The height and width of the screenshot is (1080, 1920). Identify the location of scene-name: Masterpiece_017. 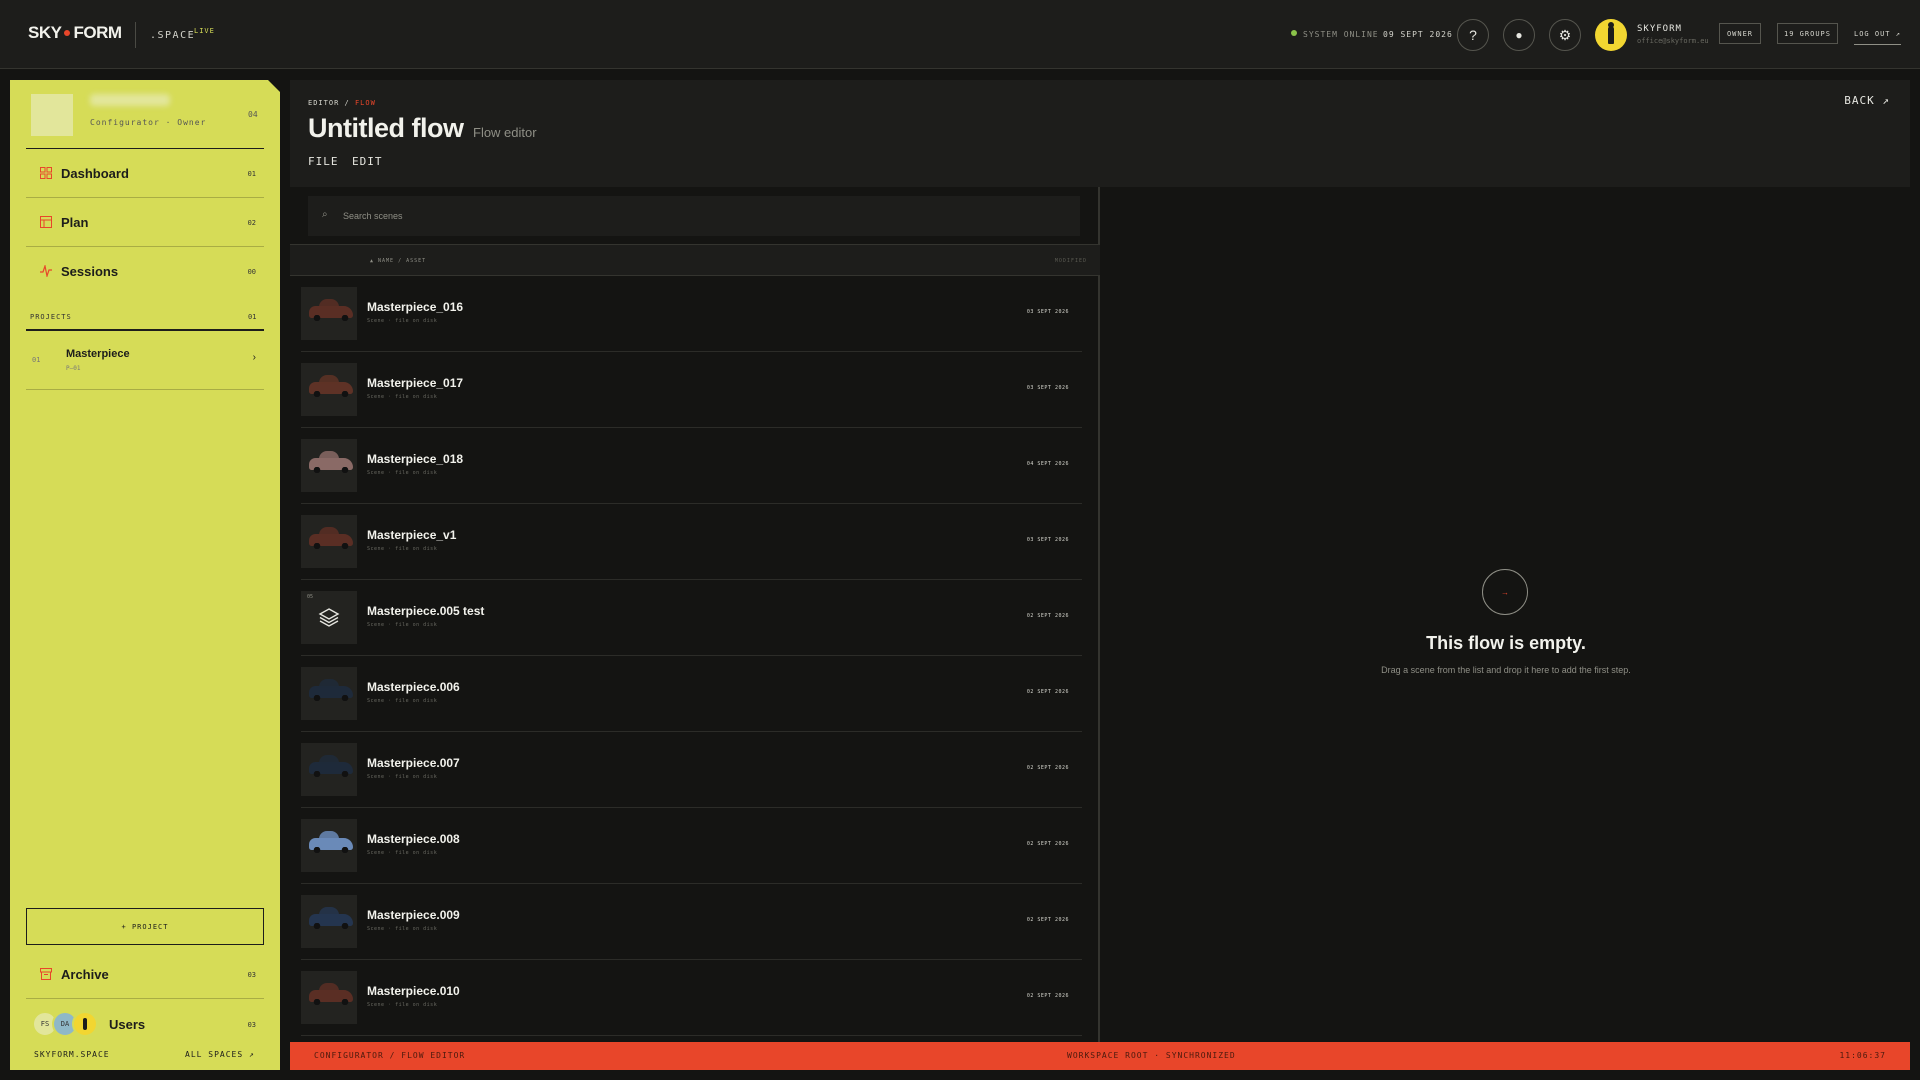
(415, 383).